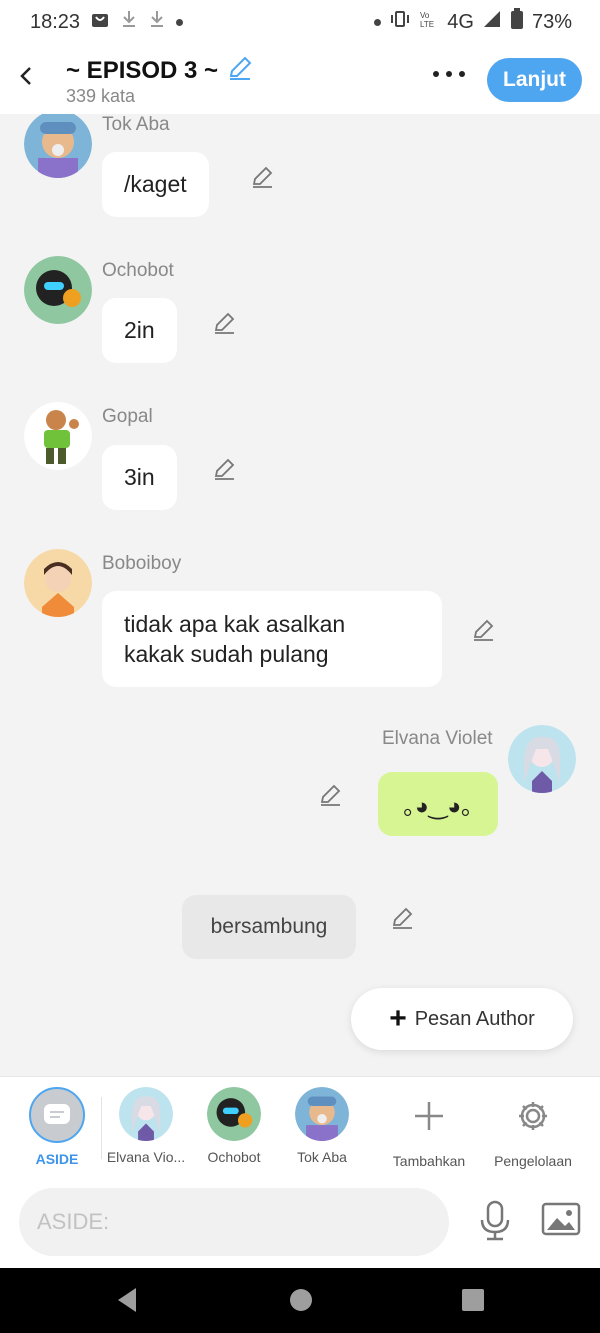 Image resolution: width=600 pixels, height=1333 pixels. What do you see at coordinates (561, 1219) in the screenshot?
I see `image-icon` at bounding box center [561, 1219].